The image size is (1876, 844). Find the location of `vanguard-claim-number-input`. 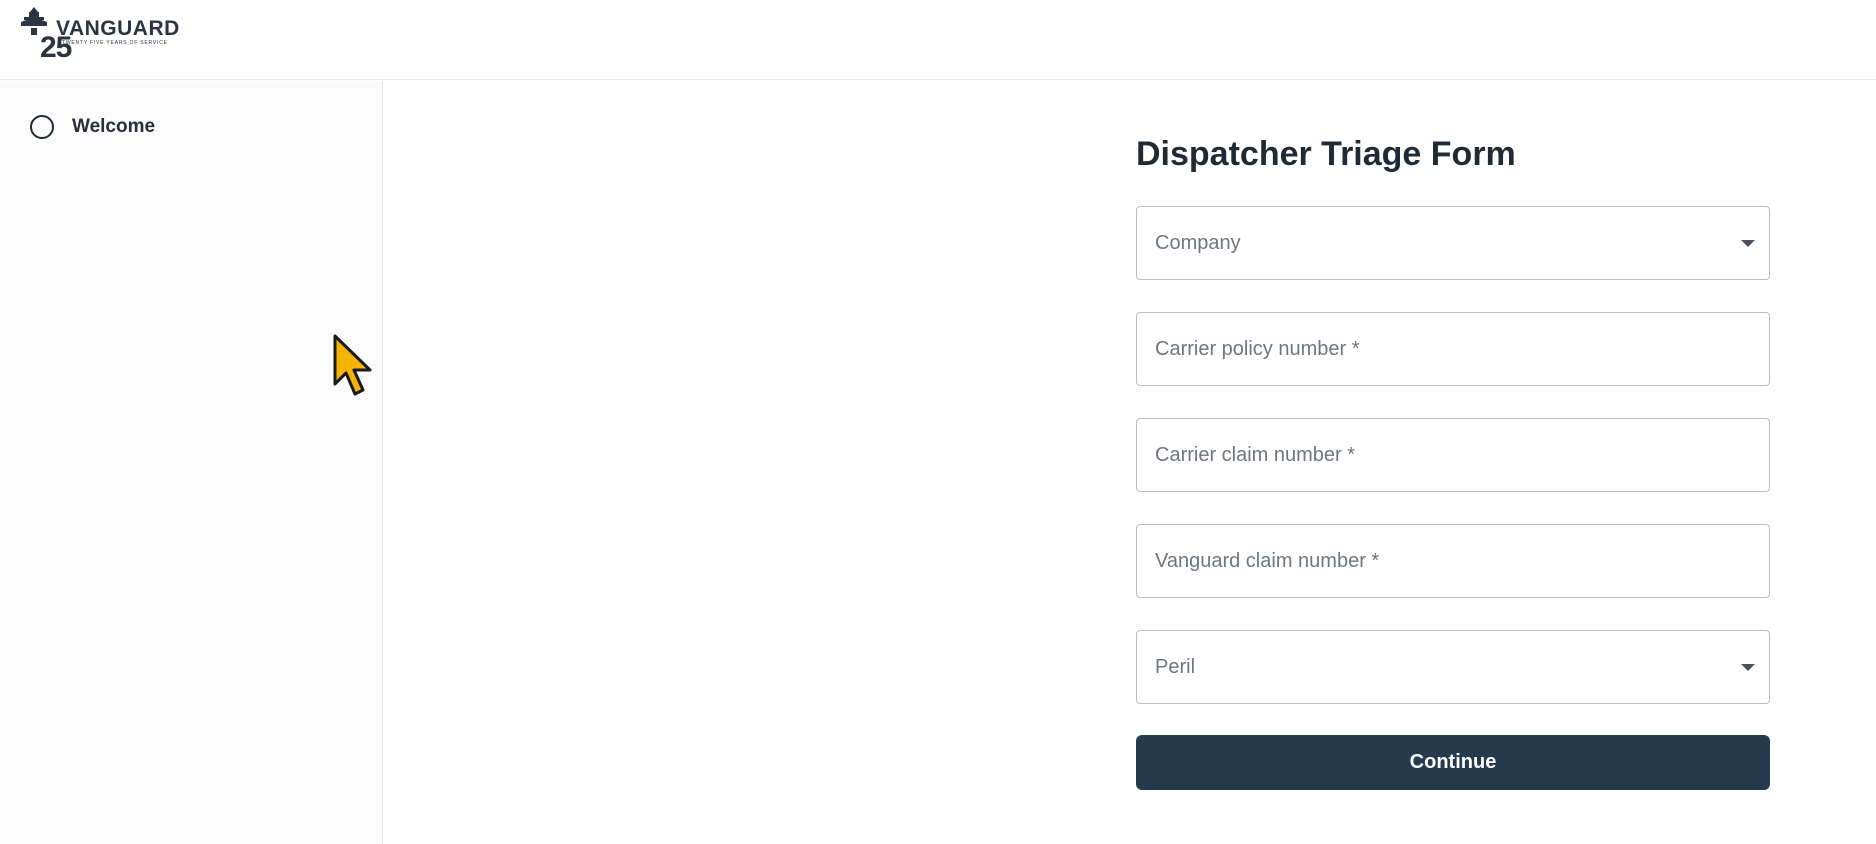

vanguard-claim-number-input is located at coordinates (1453, 561).